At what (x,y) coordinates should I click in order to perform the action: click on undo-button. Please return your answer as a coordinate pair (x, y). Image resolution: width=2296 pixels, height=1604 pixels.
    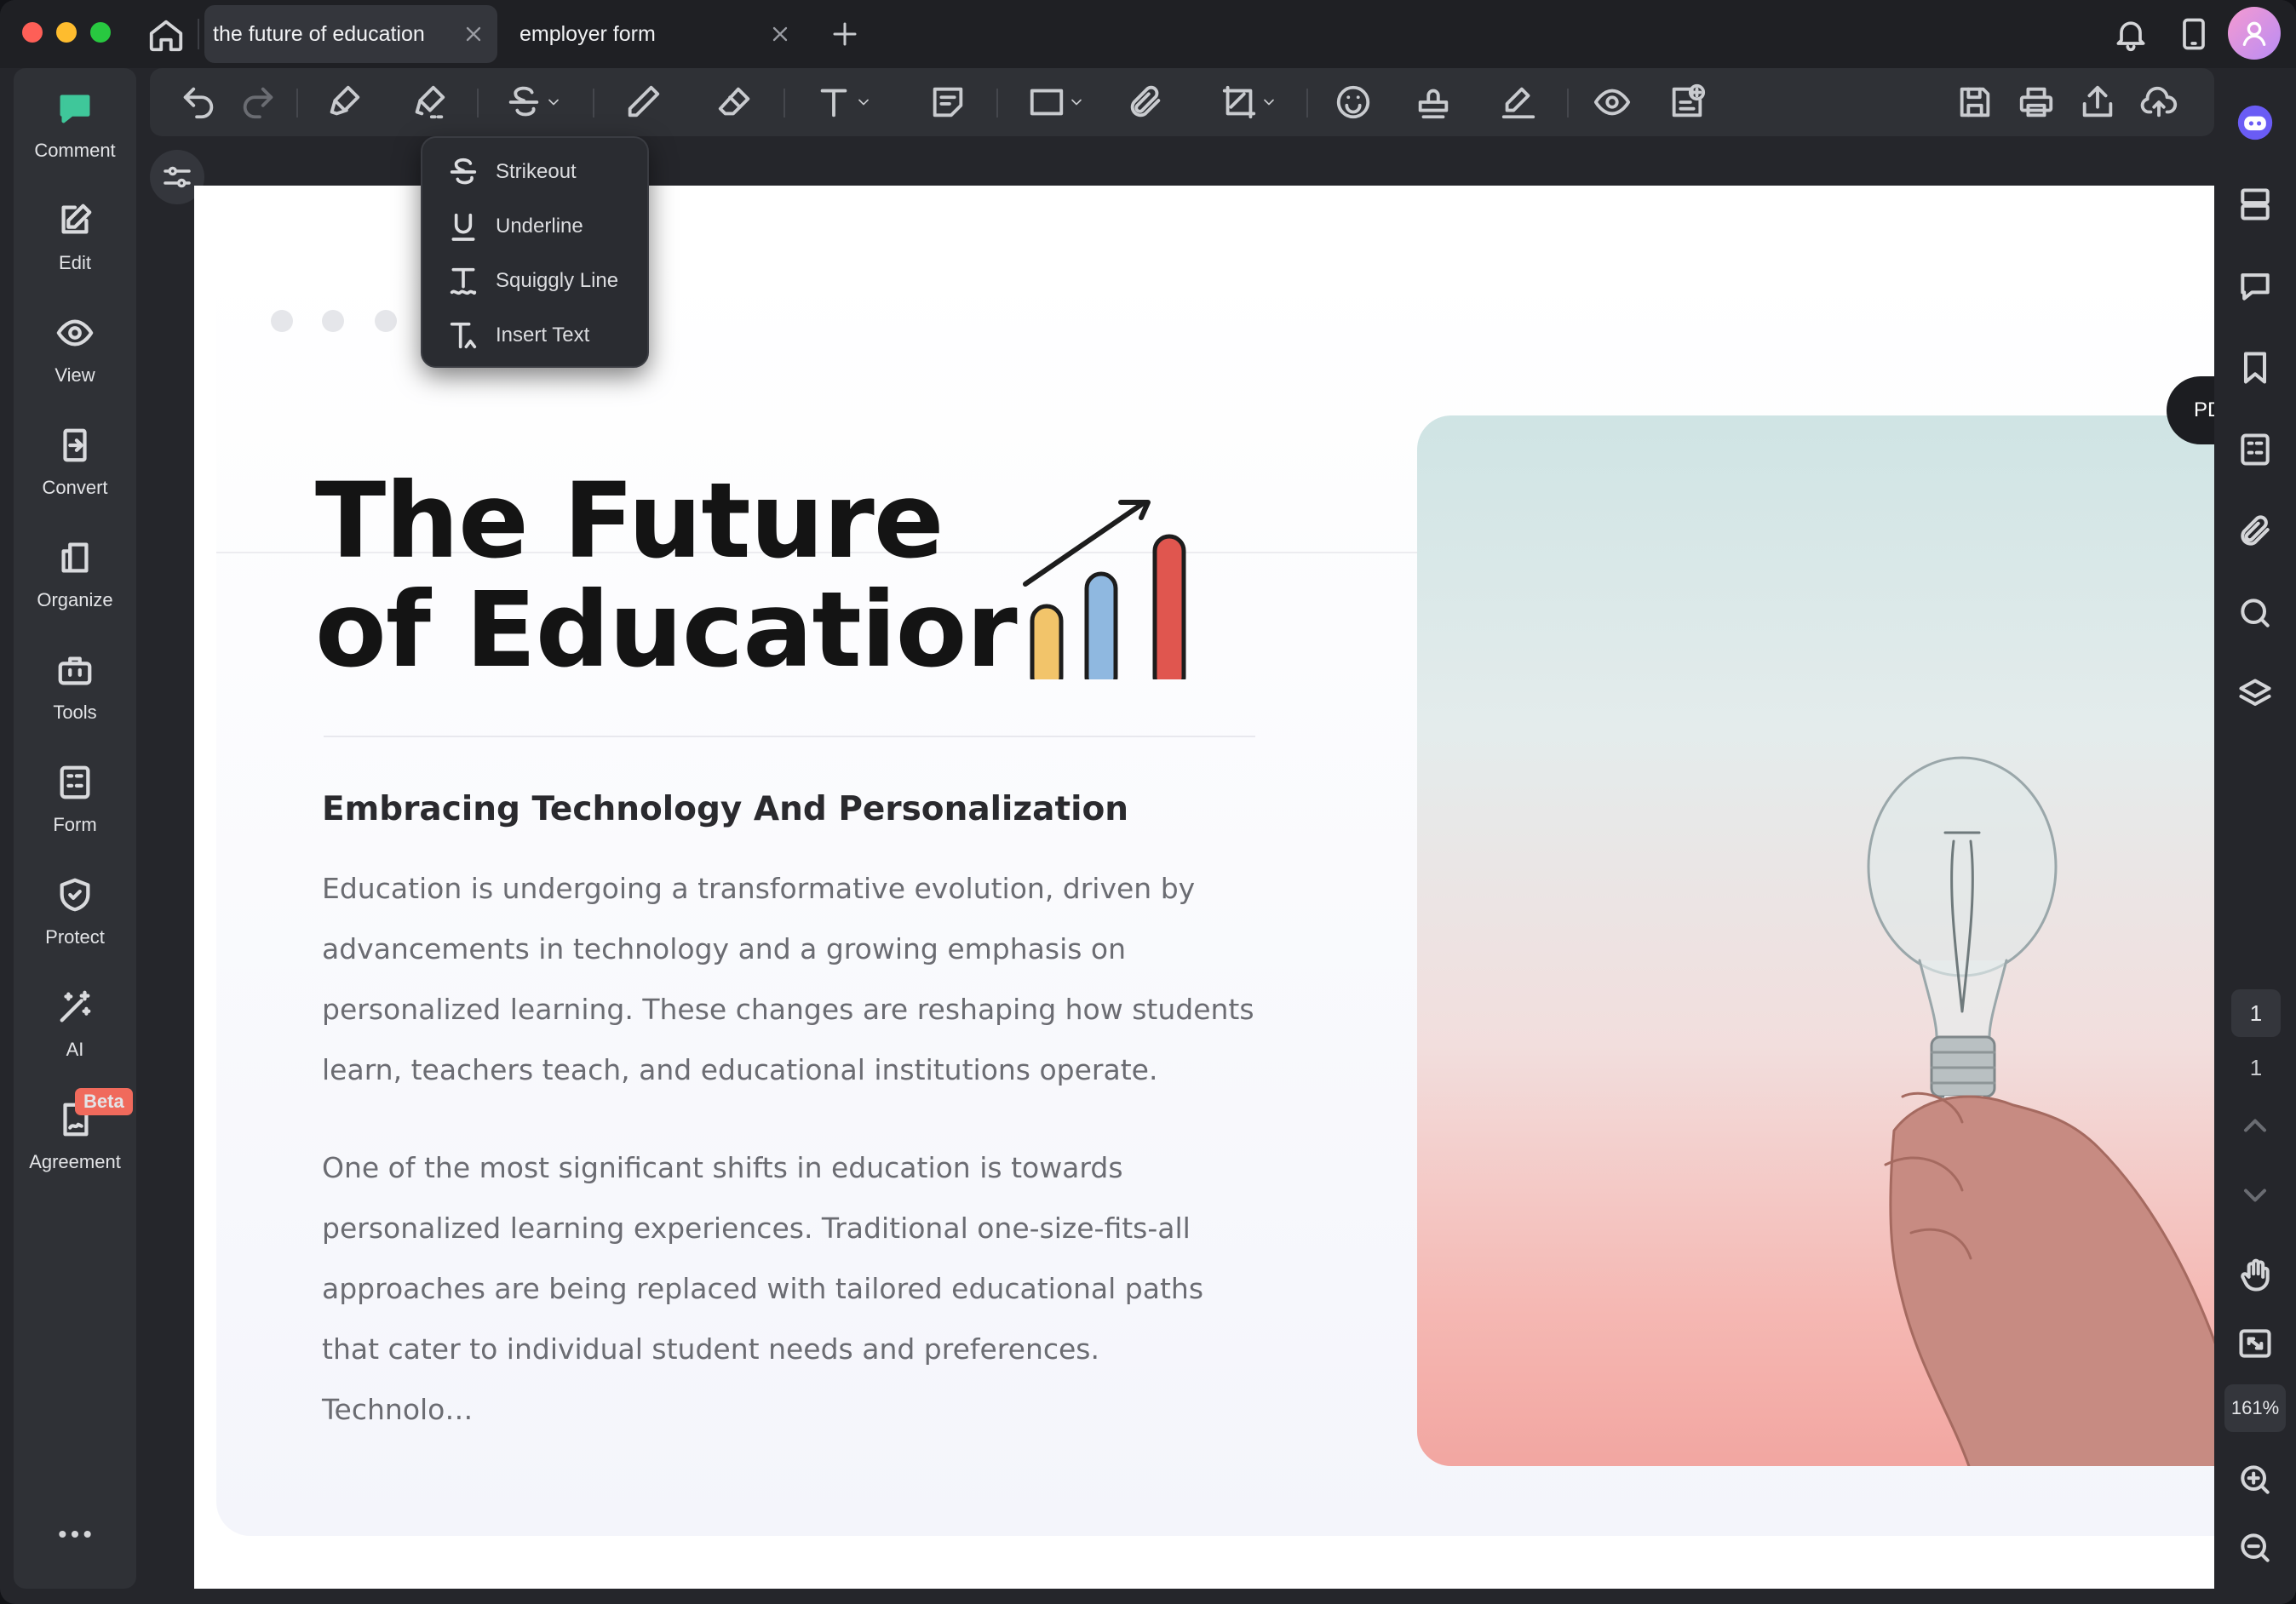
    Looking at the image, I should click on (198, 102).